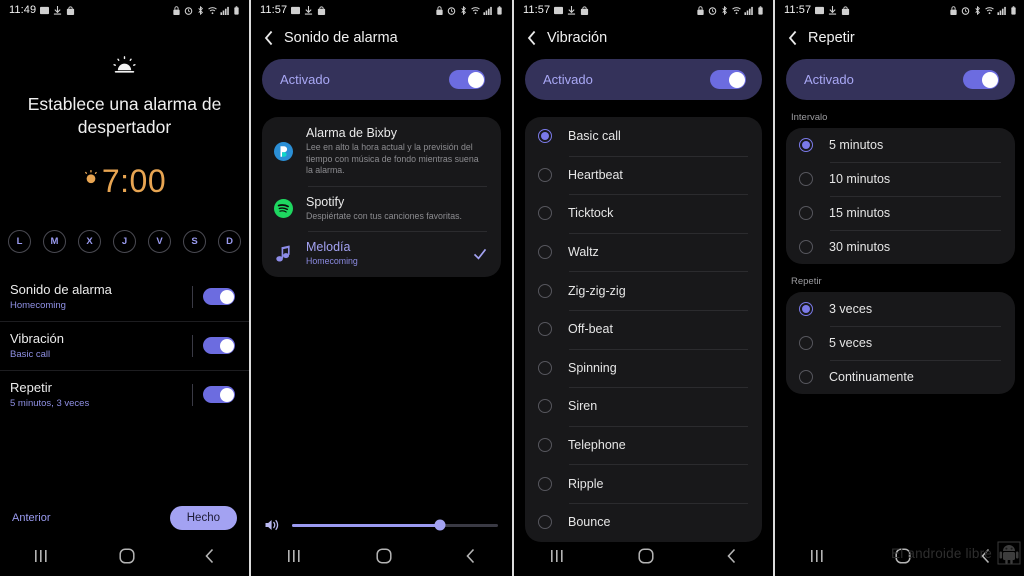  I want to click on option-label: 30 minutos, so click(860, 247).